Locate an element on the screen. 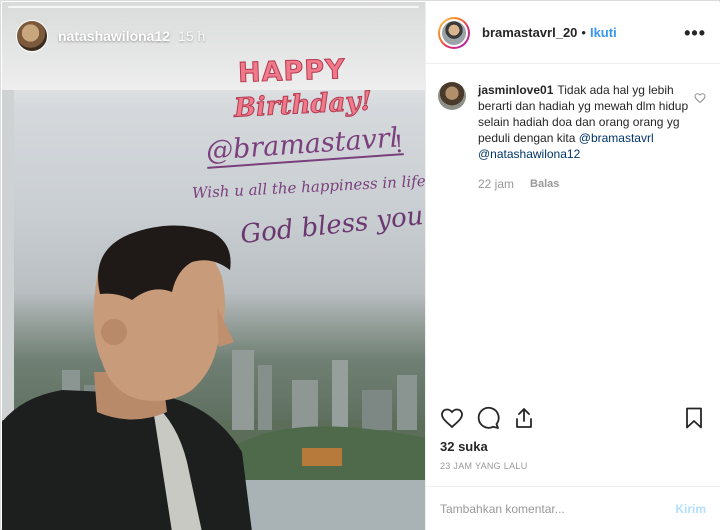 Image resolution: width=720 pixels, height=530 pixels. heart-icon is located at coordinates (452, 418).